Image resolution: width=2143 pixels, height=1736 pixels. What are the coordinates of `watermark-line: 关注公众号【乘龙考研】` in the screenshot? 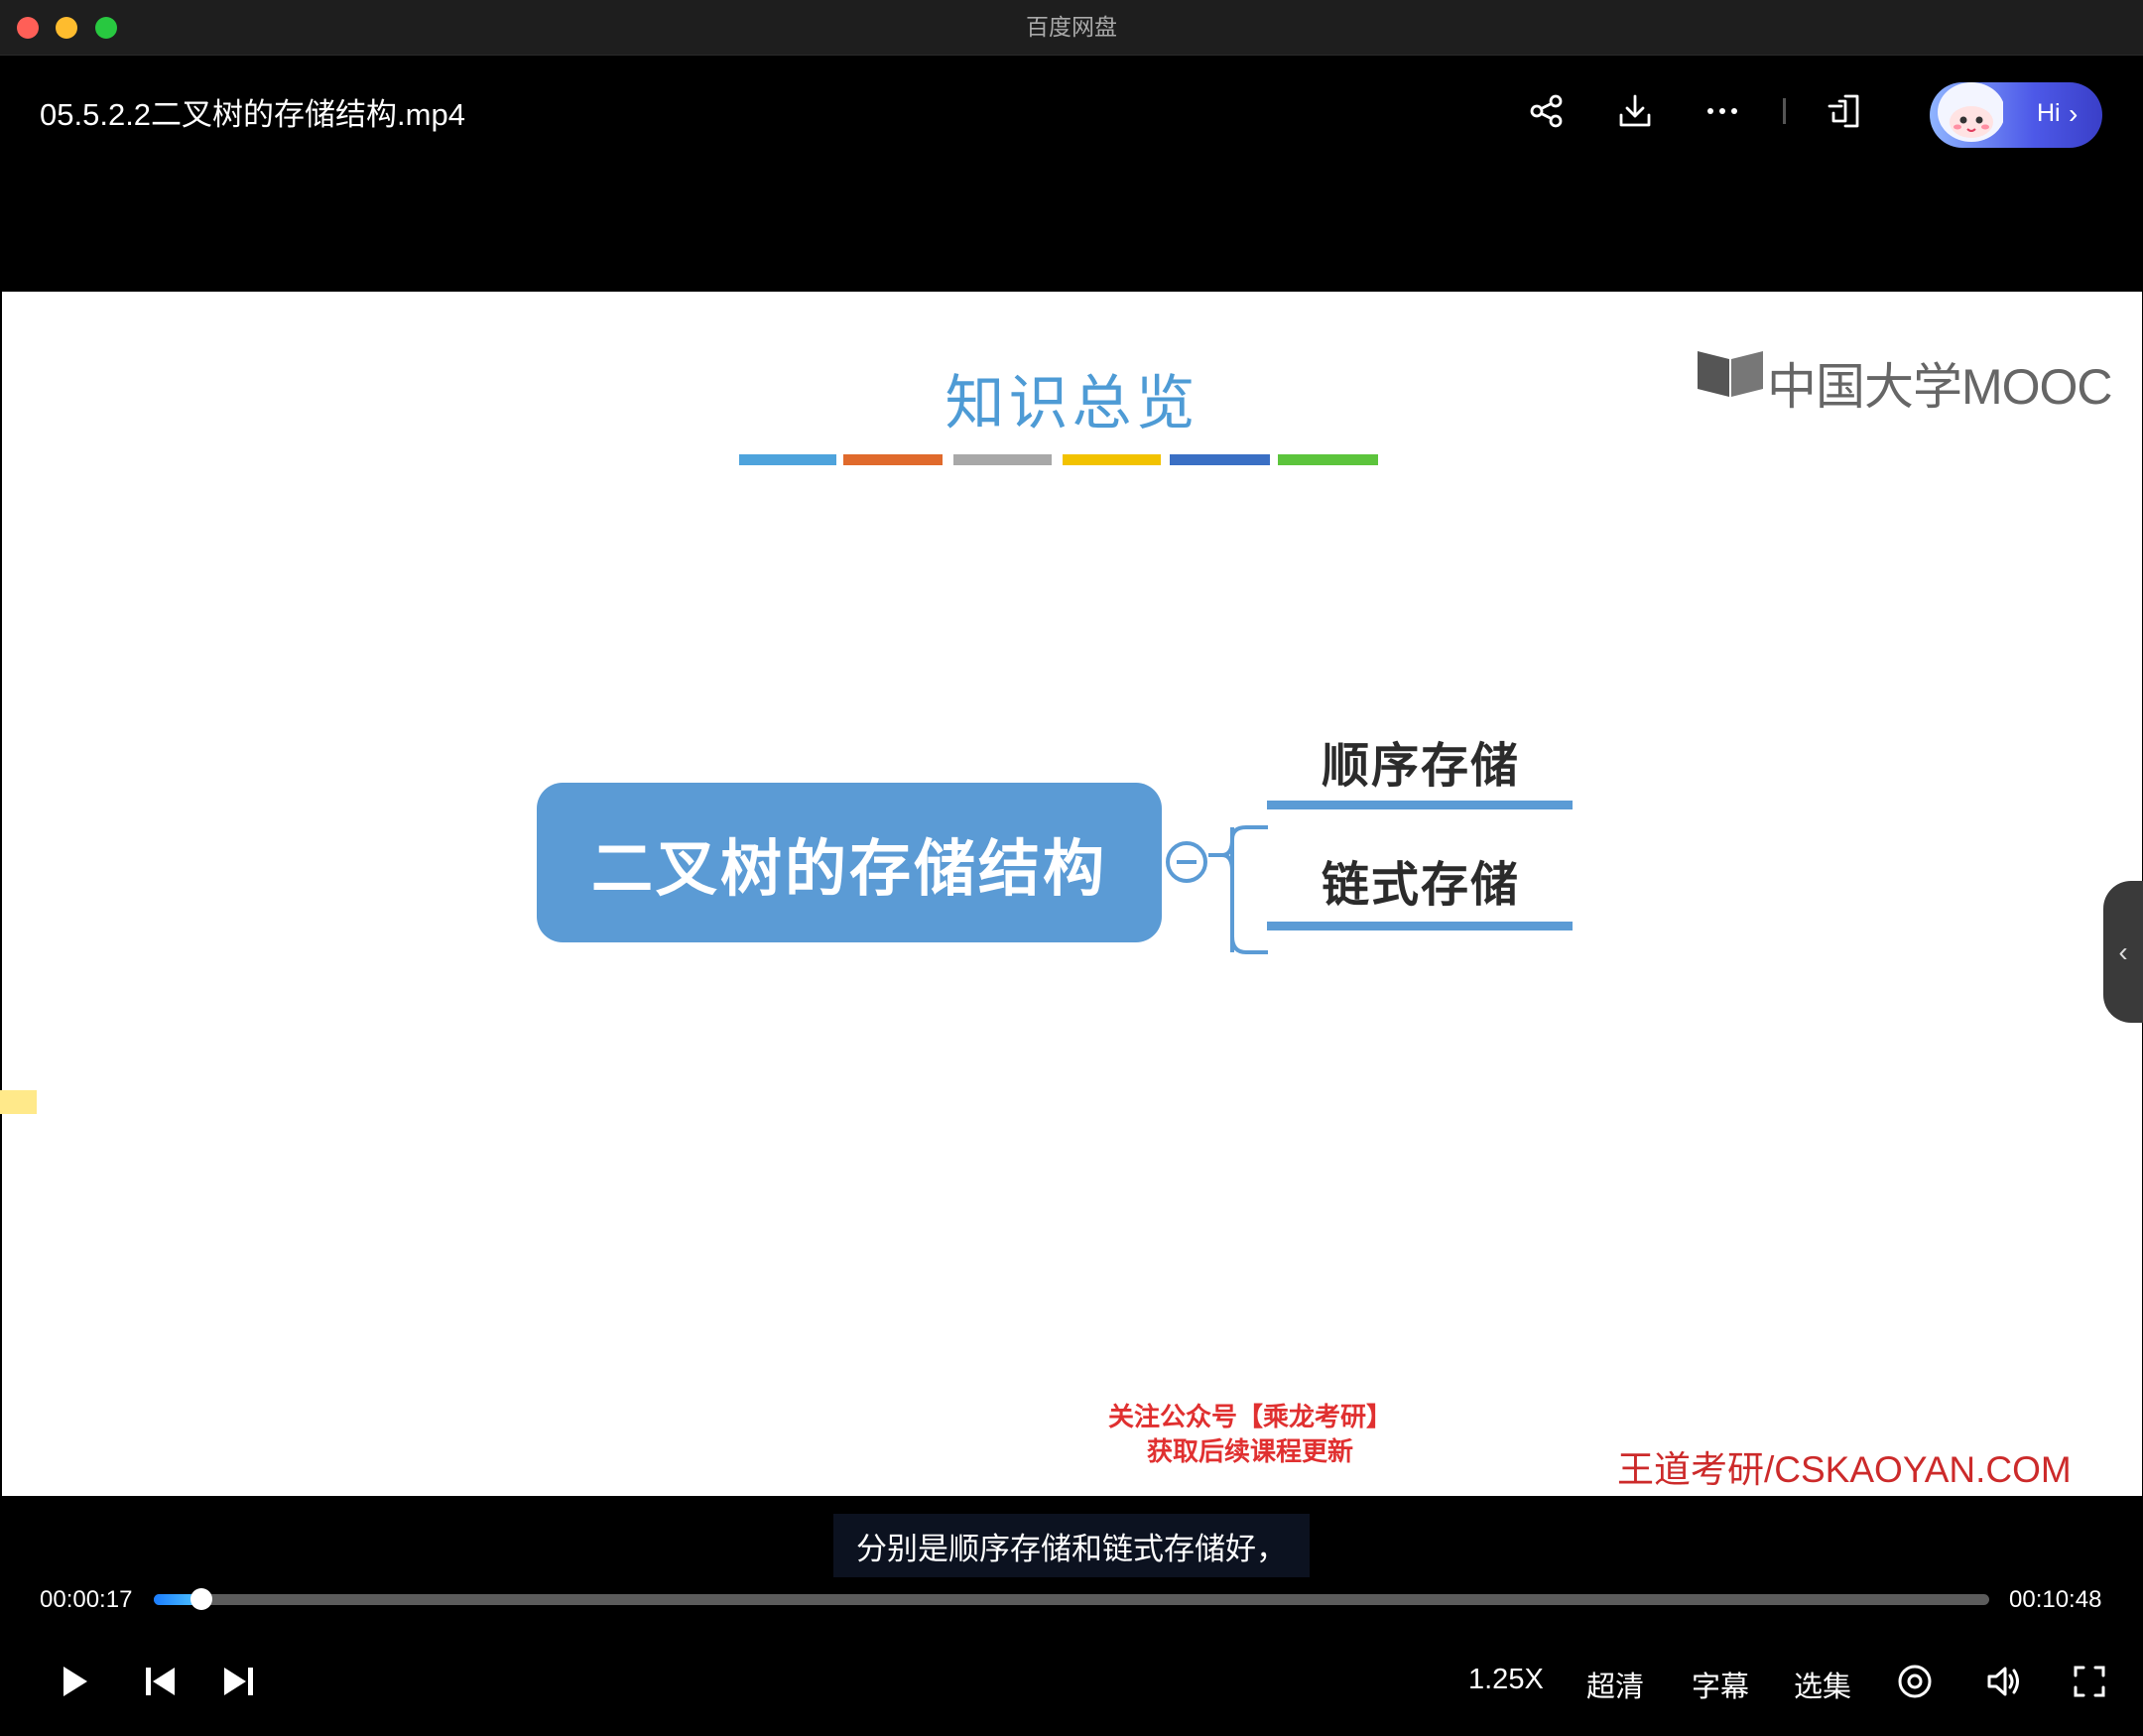 It's located at (1249, 1417).